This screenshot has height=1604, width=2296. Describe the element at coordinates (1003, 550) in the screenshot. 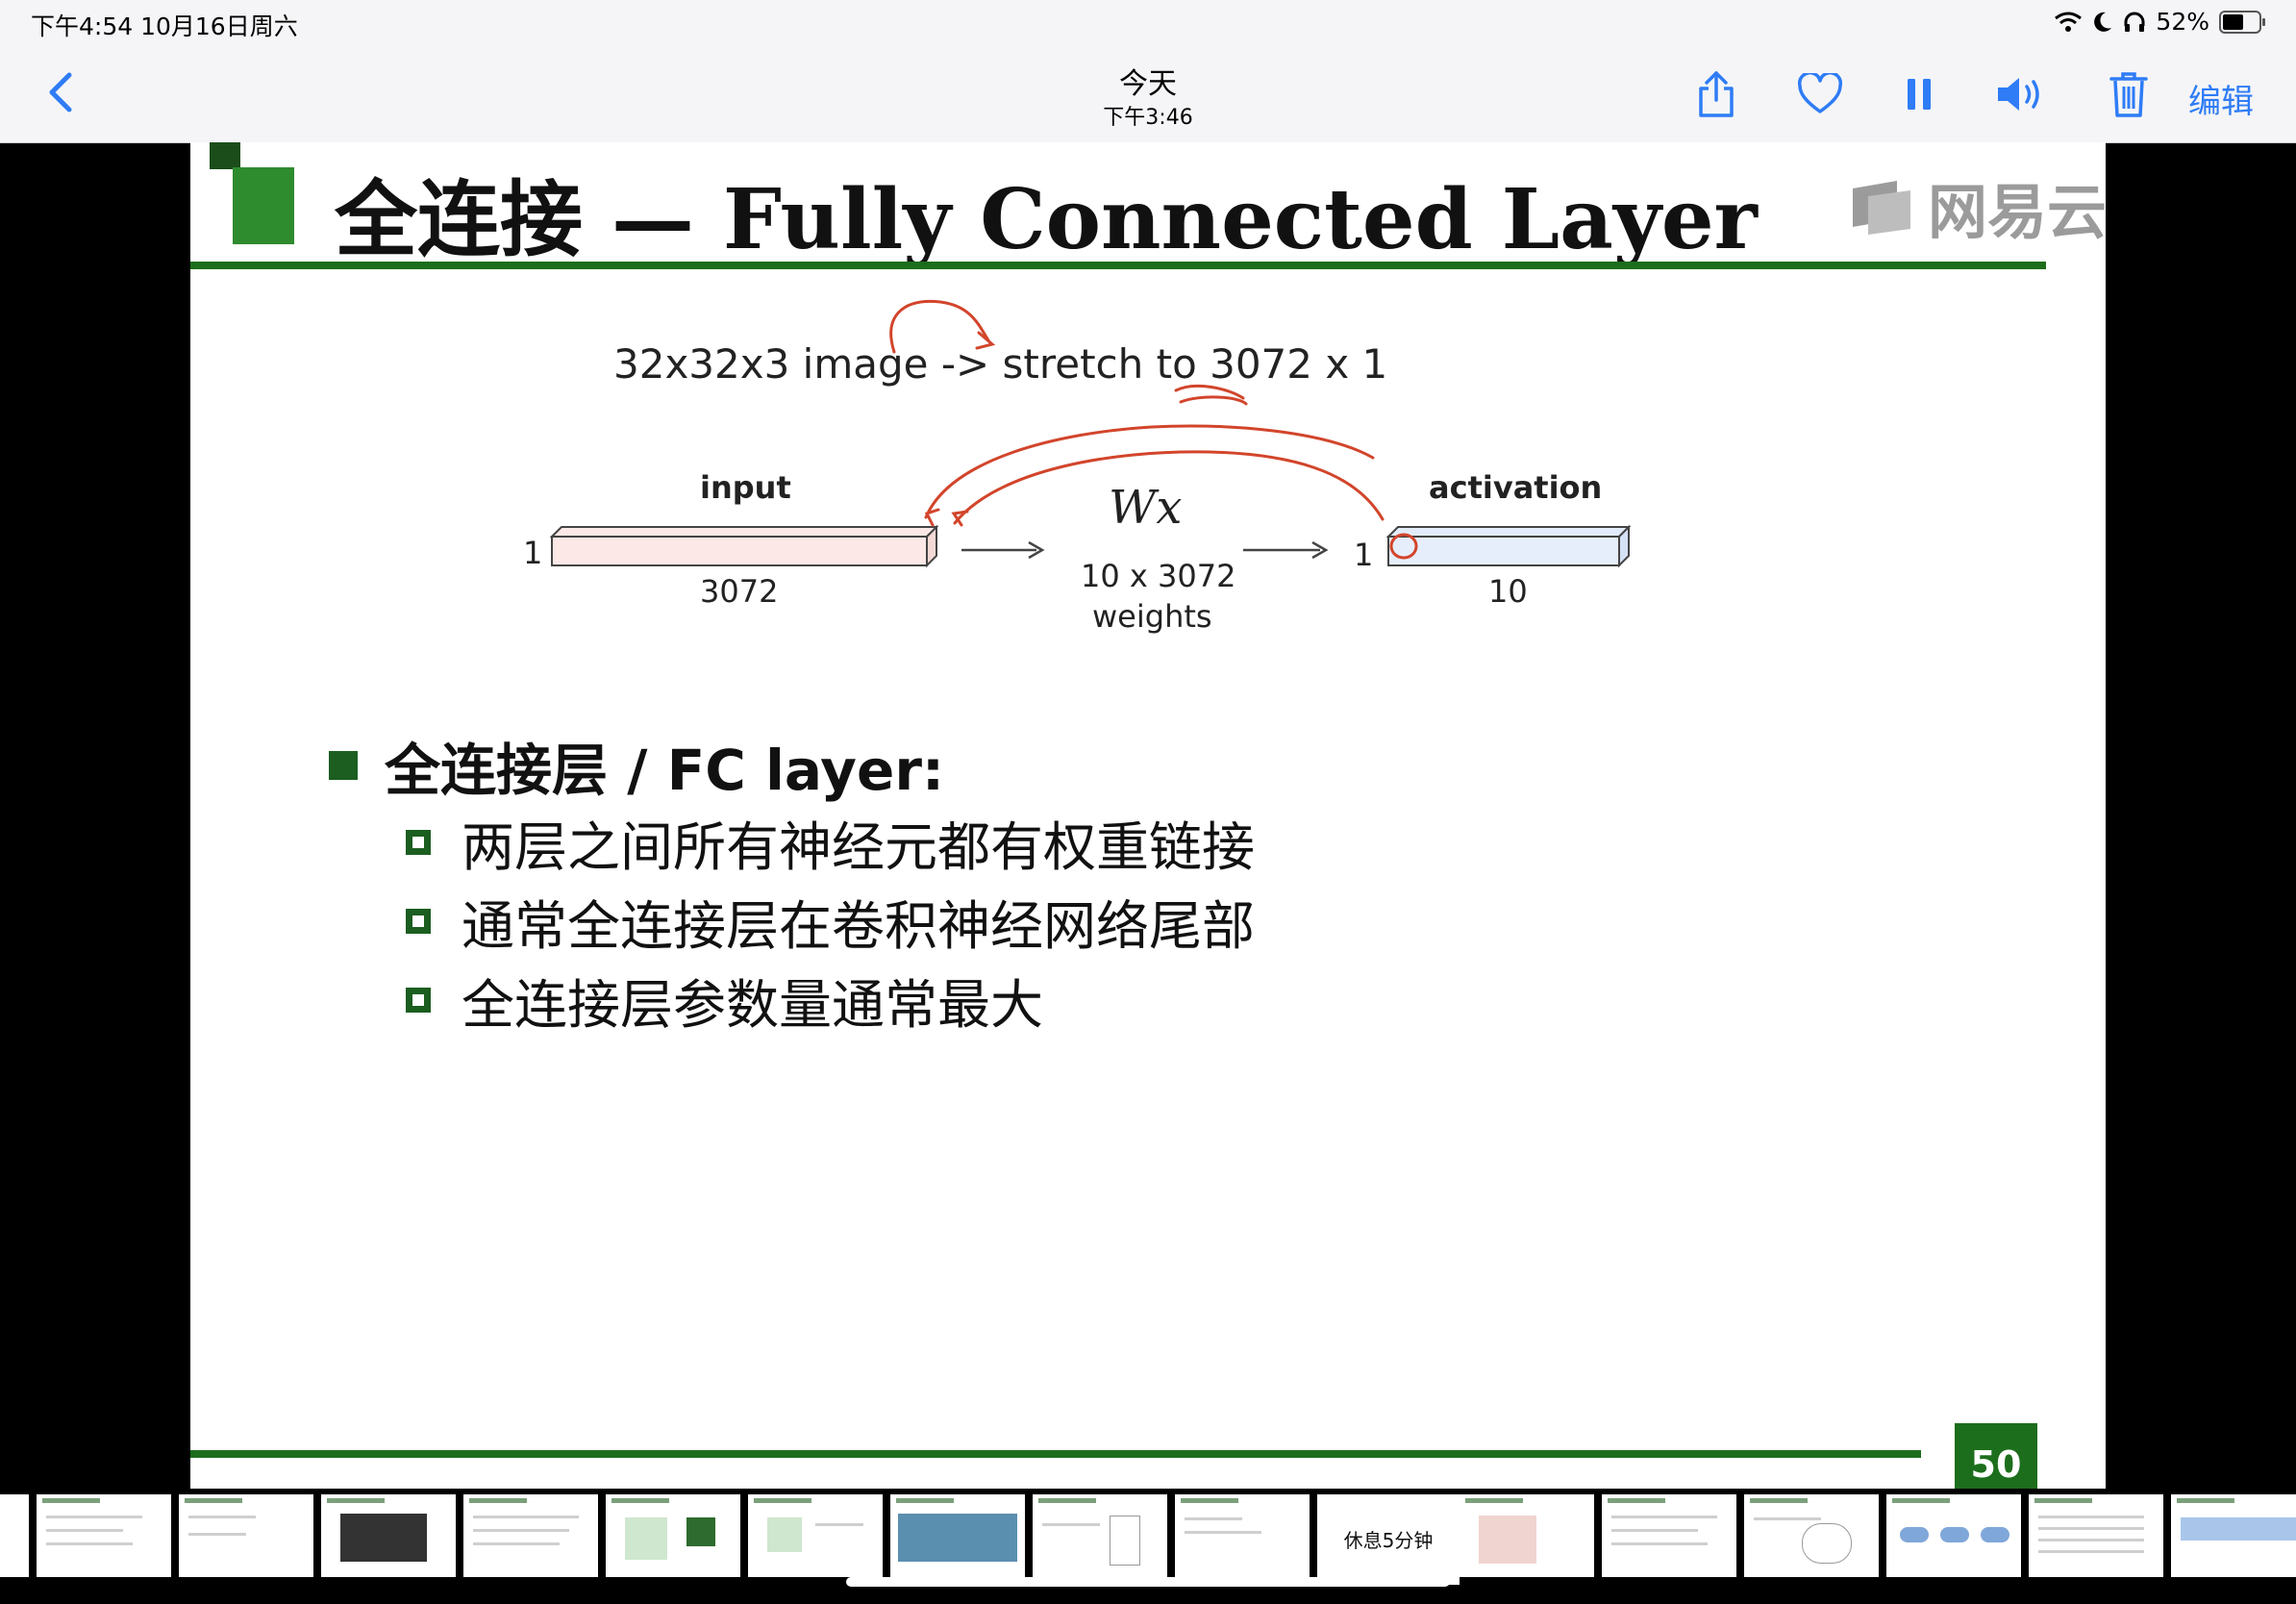

I see `arrow-input-to-weights` at that location.